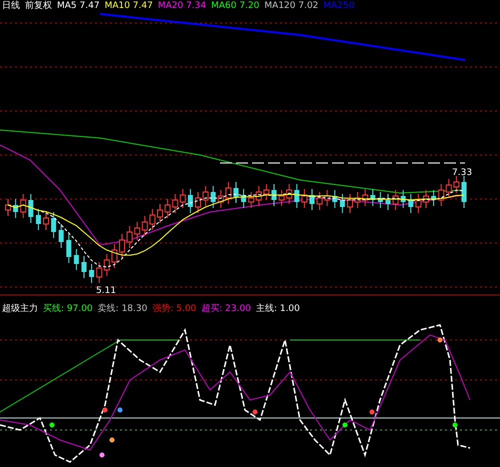 The image size is (500, 467). Describe the element at coordinates (20, 309) in the screenshot. I see `legend-label: 超级主力` at that location.